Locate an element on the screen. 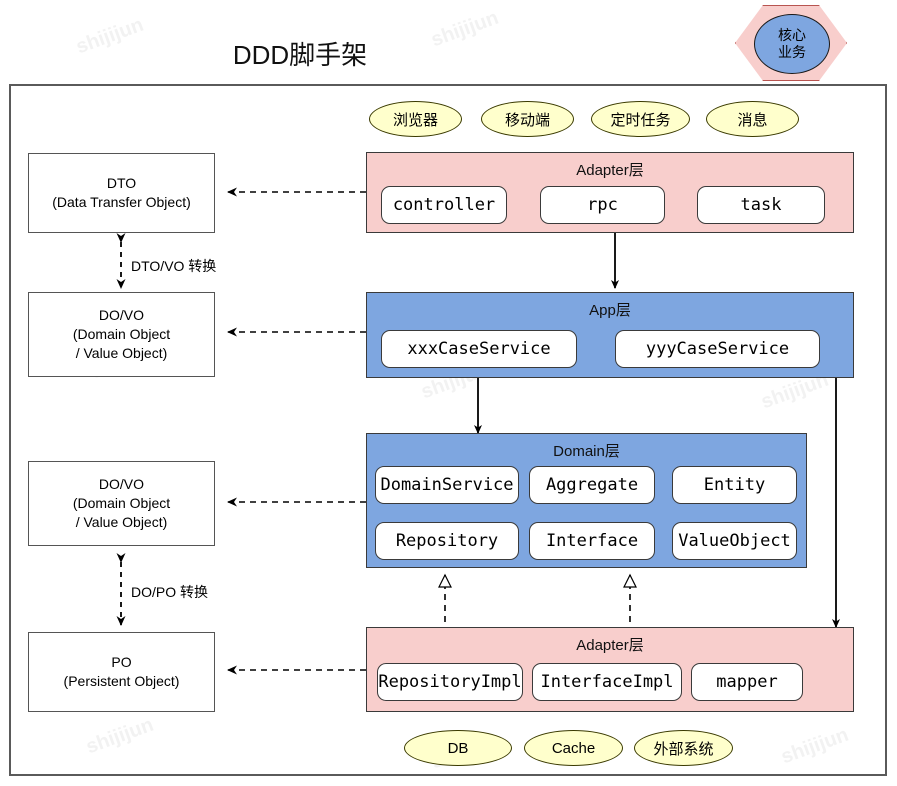 The height and width of the screenshot is (786, 897). pill-label: Cache is located at coordinates (573, 748).